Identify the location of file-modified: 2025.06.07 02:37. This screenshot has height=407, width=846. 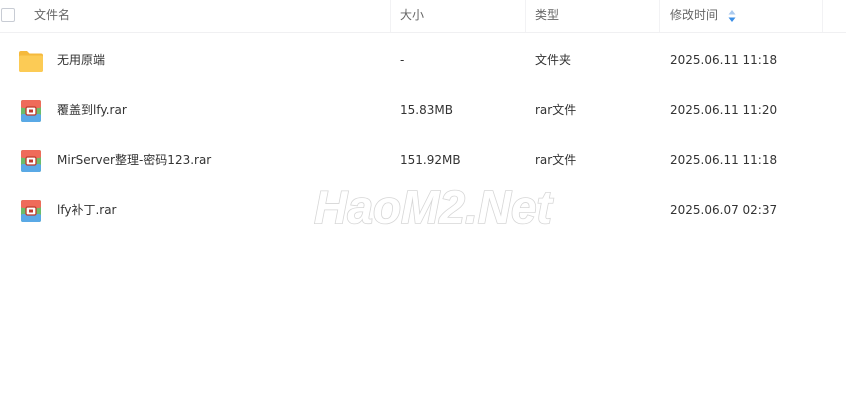
(724, 210).